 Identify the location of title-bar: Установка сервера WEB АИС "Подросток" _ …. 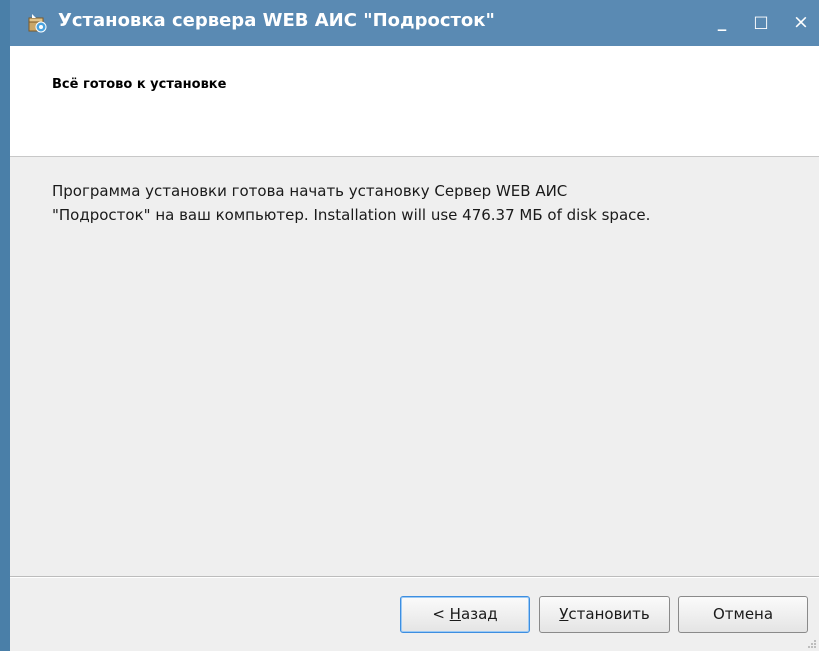
(414, 23).